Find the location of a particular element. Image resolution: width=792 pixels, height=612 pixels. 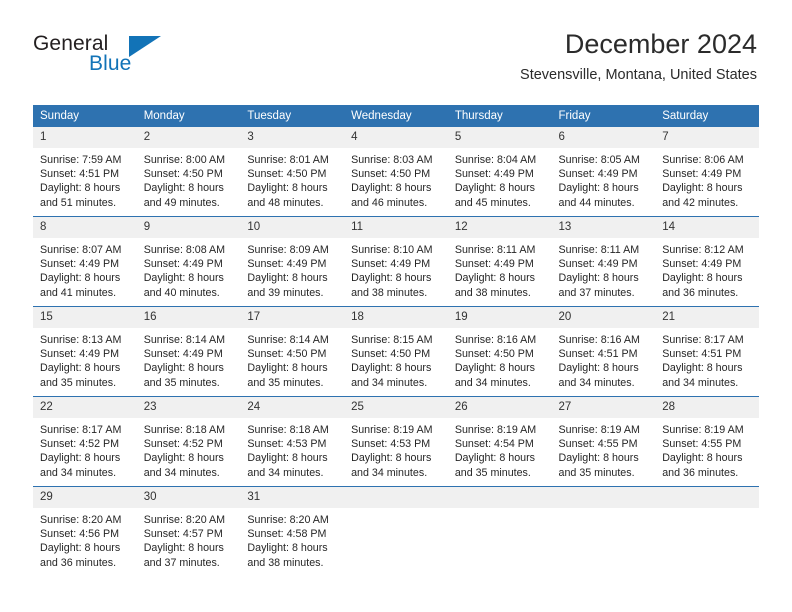

sunrise-text: Sunrise: 8:08 AM is located at coordinates (184, 250).